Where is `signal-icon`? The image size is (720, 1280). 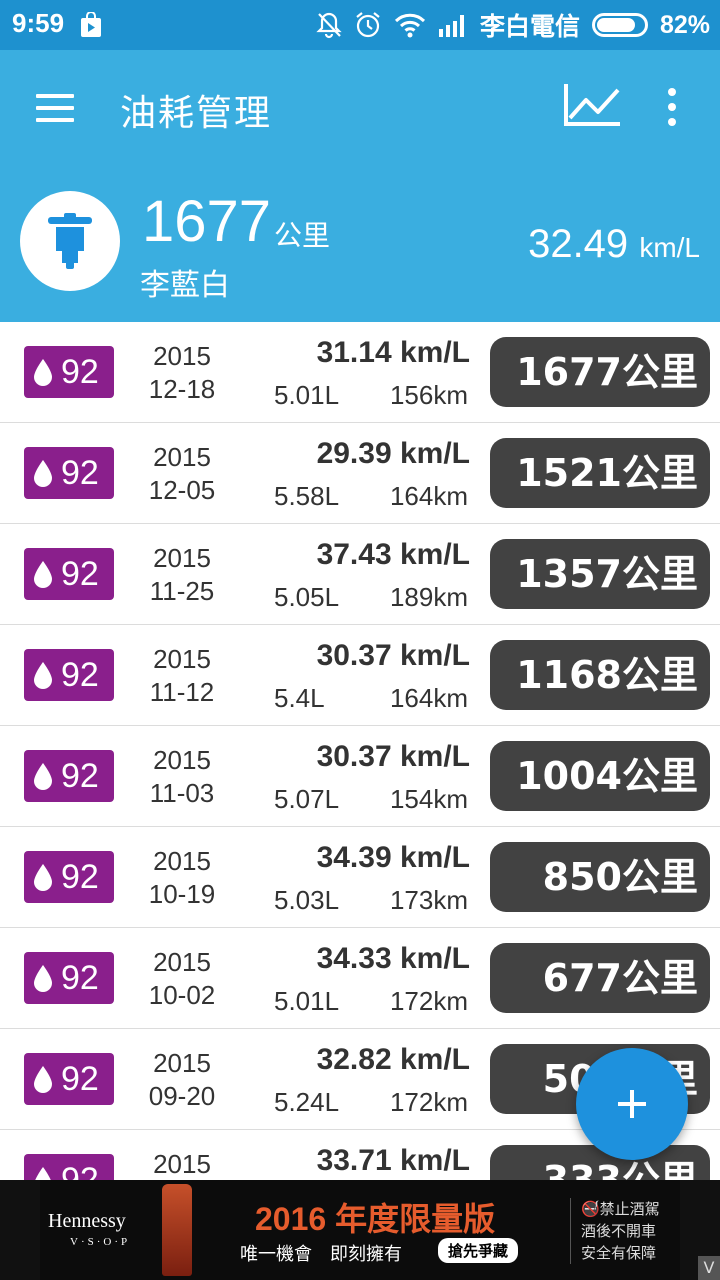
signal-icon is located at coordinates (451, 26).